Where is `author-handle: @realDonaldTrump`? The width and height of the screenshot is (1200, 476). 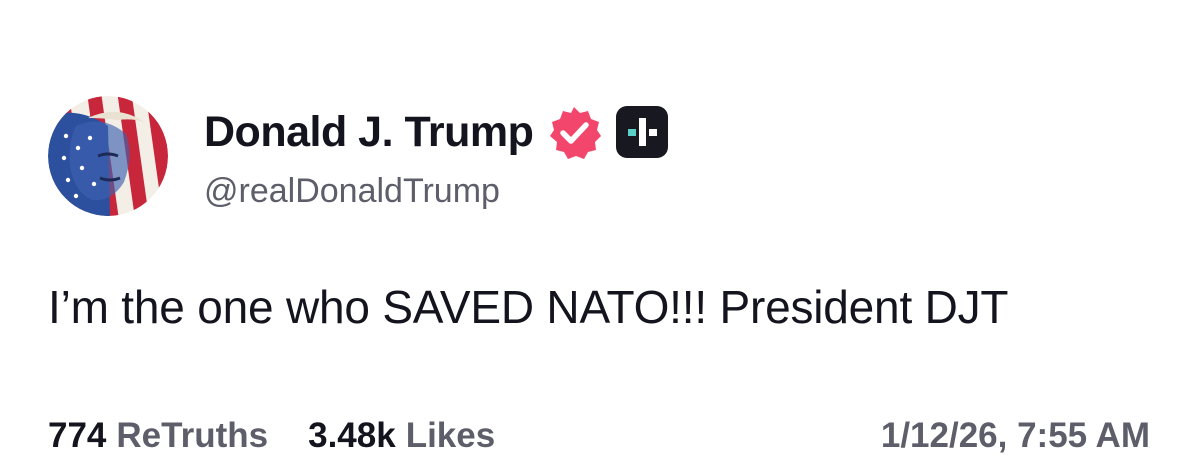
author-handle: @realDonaldTrump is located at coordinates (352, 191).